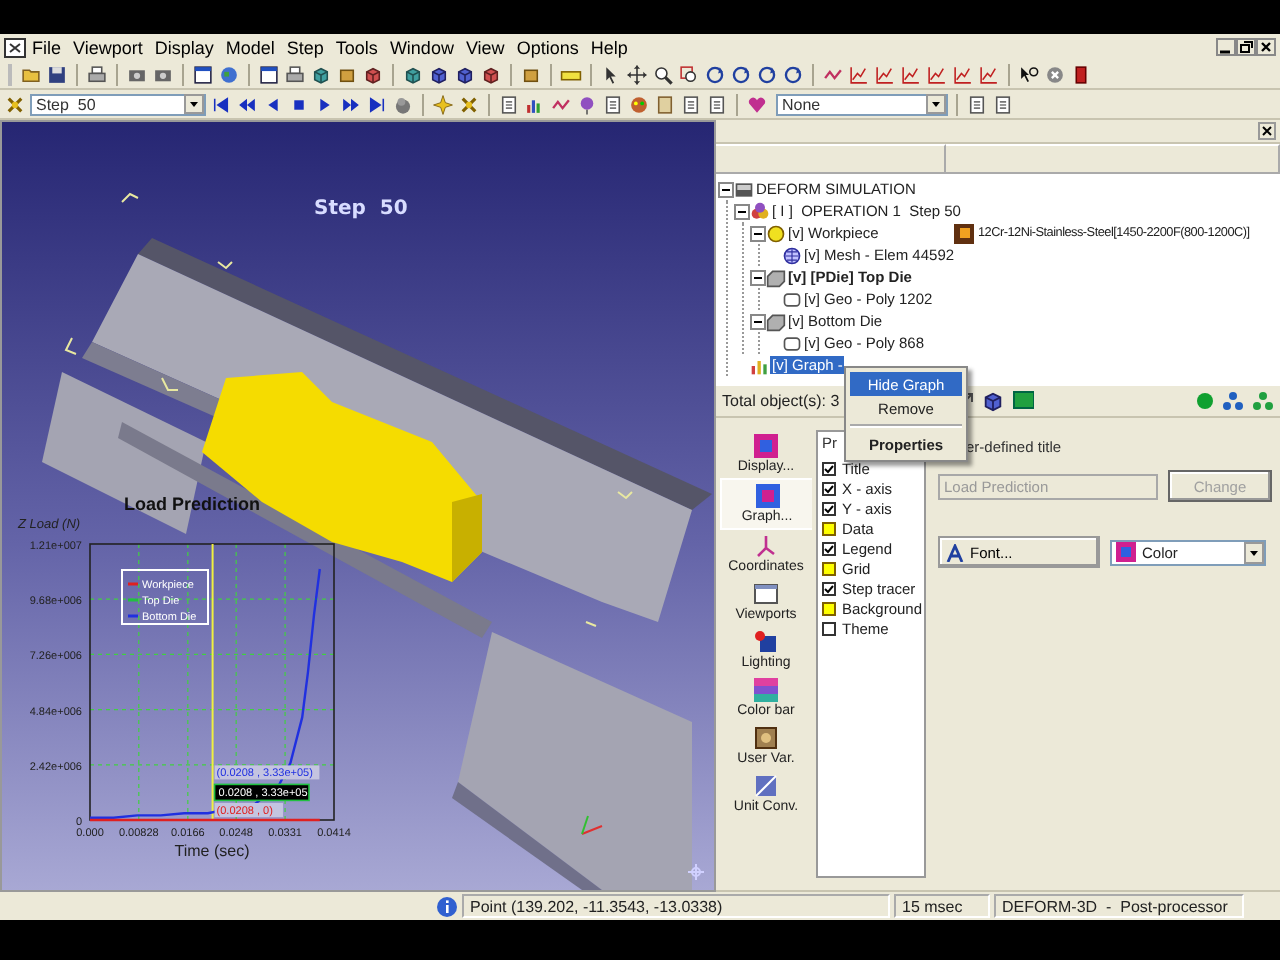 The width and height of the screenshot is (1280, 960). I want to click on restore-icon, so click(1246, 47).